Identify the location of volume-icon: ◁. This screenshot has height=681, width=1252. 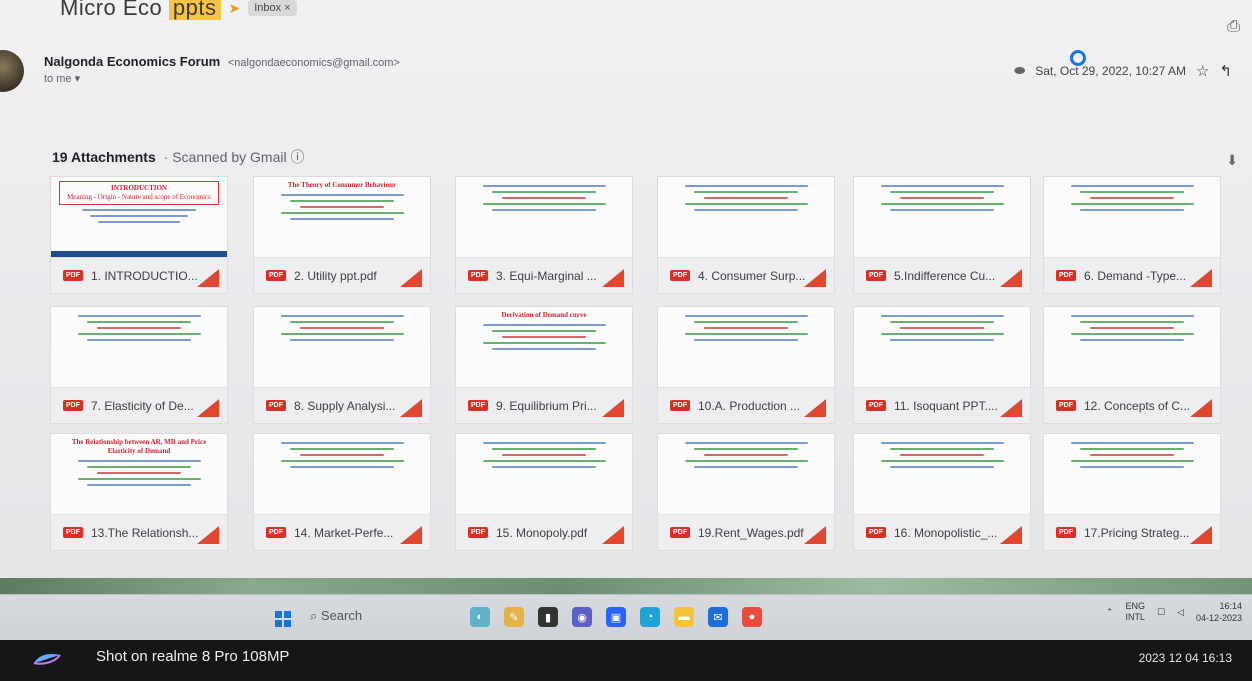
(1180, 612).